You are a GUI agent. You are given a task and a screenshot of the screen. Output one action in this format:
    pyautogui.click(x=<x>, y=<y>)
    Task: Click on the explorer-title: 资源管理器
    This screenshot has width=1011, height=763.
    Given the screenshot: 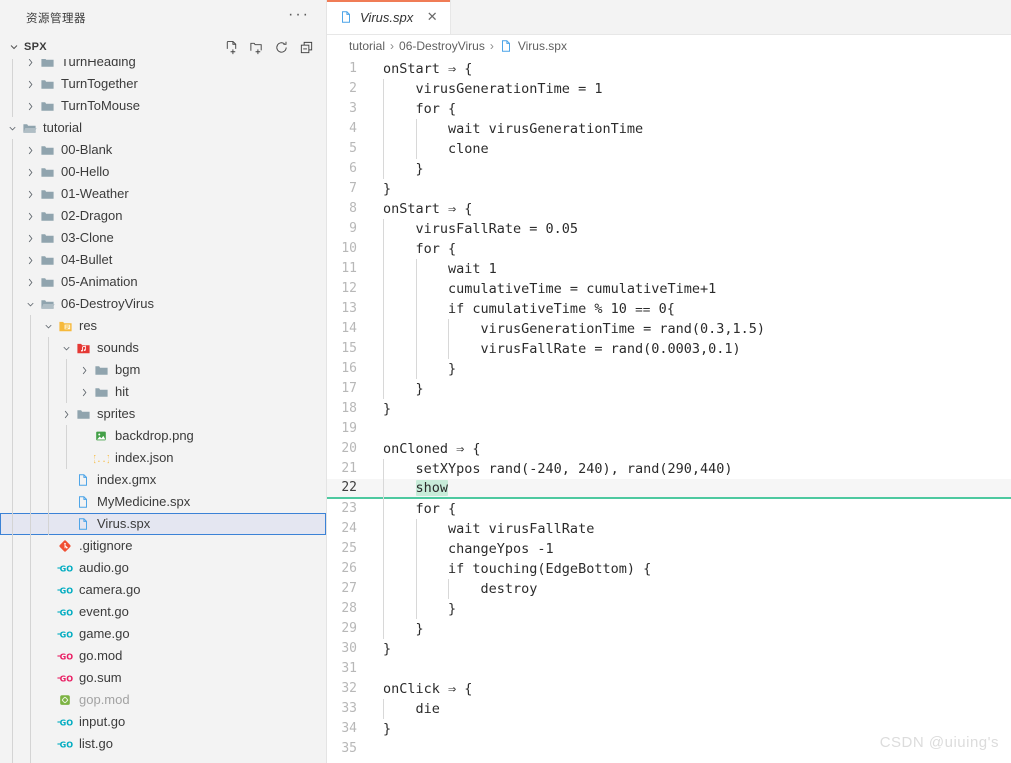 What is the action you would take?
    pyautogui.click(x=56, y=18)
    